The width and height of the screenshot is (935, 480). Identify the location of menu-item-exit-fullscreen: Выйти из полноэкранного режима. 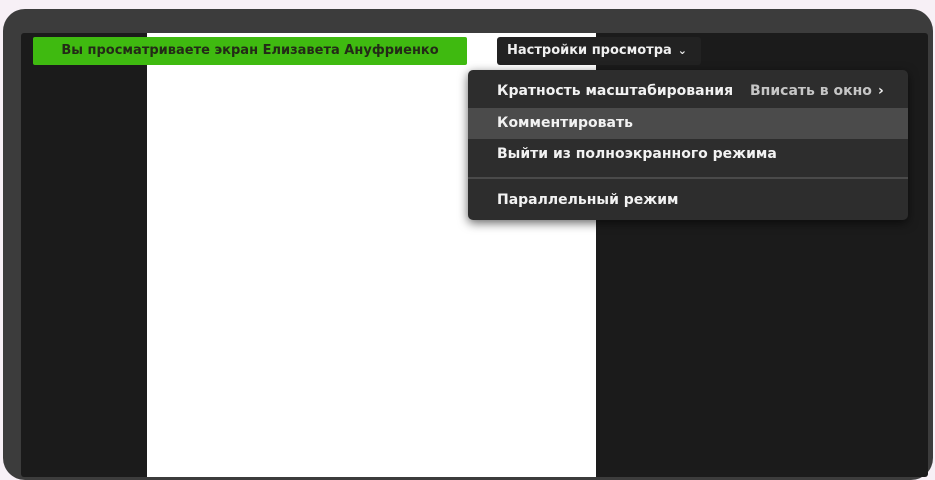
(688, 154).